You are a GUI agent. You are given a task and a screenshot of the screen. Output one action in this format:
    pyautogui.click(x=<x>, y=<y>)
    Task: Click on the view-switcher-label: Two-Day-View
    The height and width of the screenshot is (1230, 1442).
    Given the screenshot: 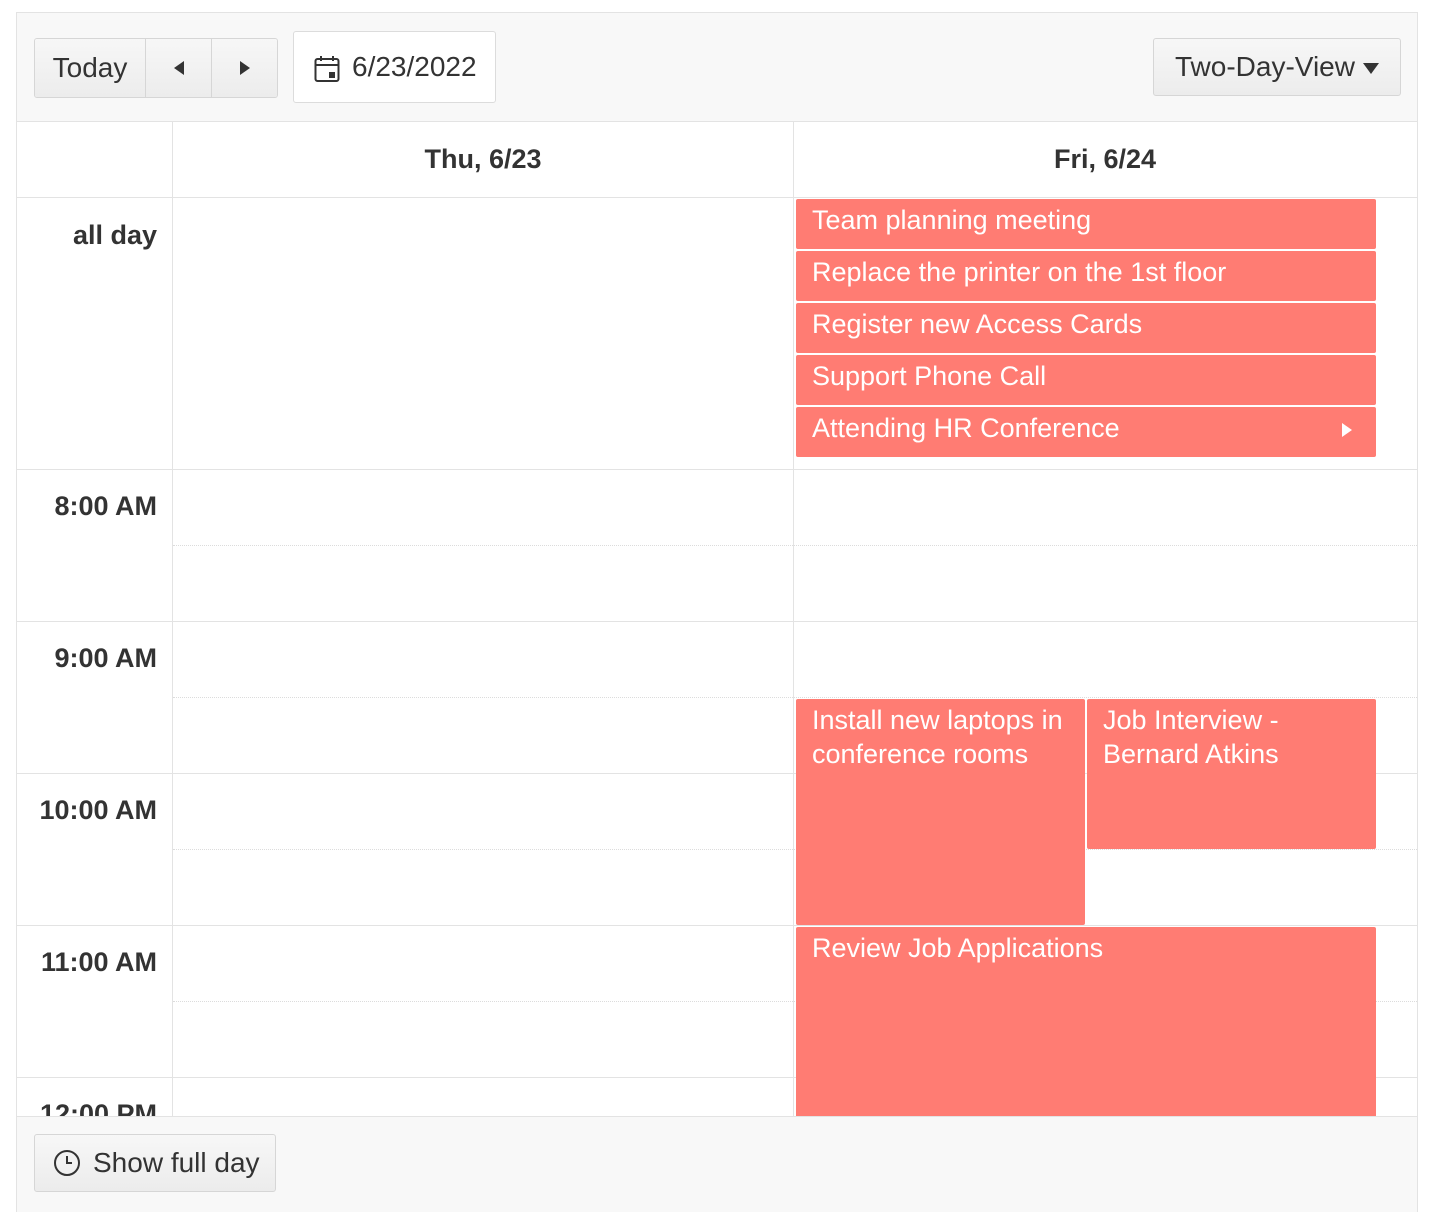 What is the action you would take?
    pyautogui.click(x=1265, y=66)
    